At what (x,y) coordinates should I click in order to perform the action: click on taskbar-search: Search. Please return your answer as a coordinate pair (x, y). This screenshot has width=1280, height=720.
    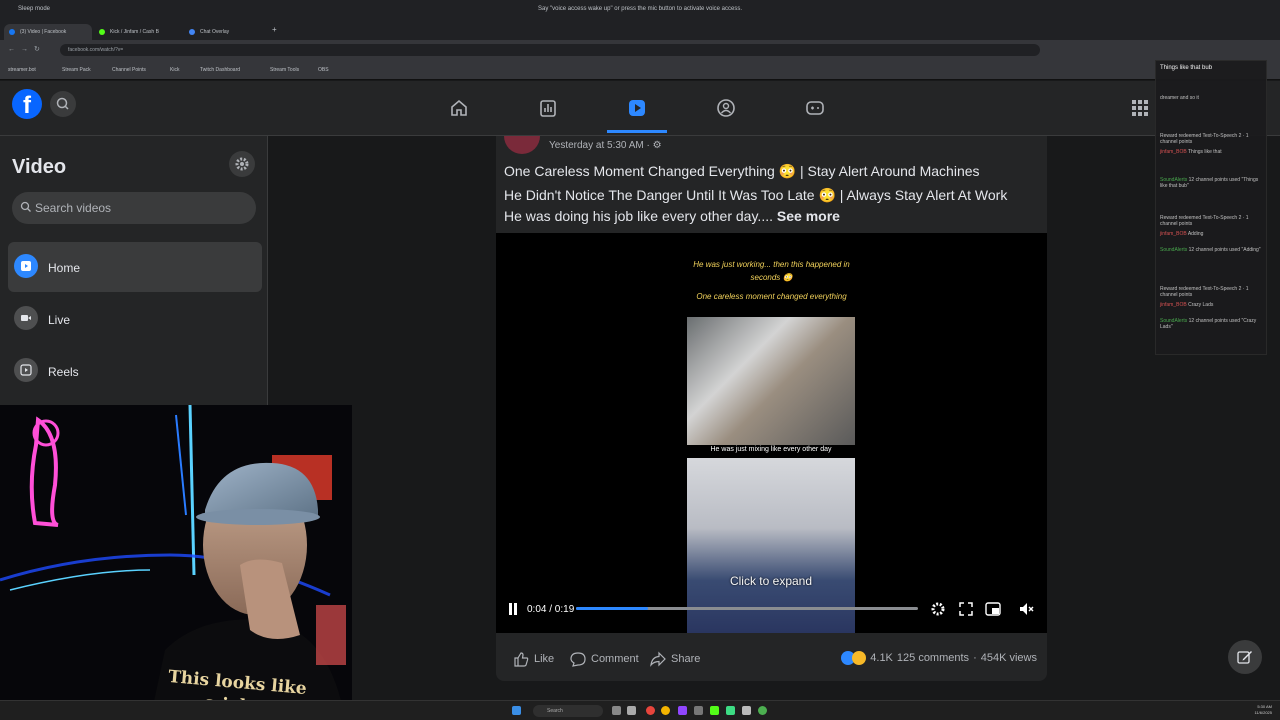
    Looking at the image, I should click on (568, 711).